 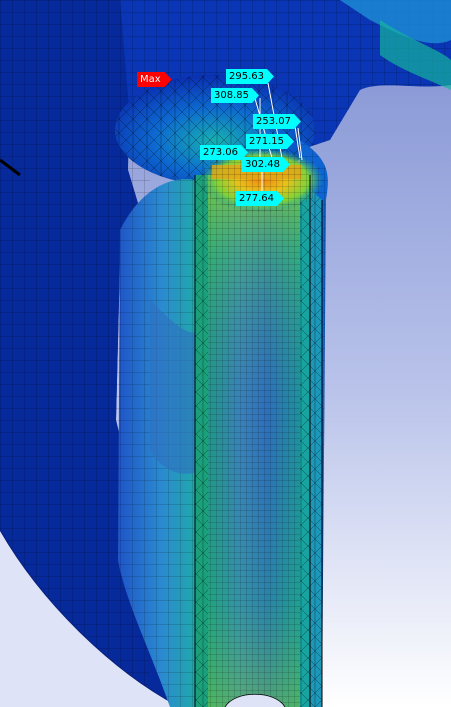 What do you see at coordinates (224, 152) in the screenshot?
I see `probe-label: 273.06` at bounding box center [224, 152].